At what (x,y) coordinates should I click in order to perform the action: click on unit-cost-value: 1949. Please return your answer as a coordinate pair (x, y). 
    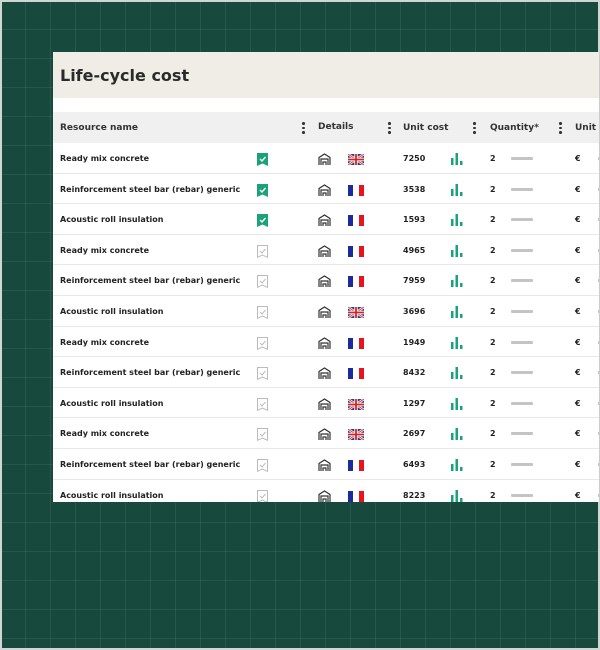
    Looking at the image, I should click on (414, 342).